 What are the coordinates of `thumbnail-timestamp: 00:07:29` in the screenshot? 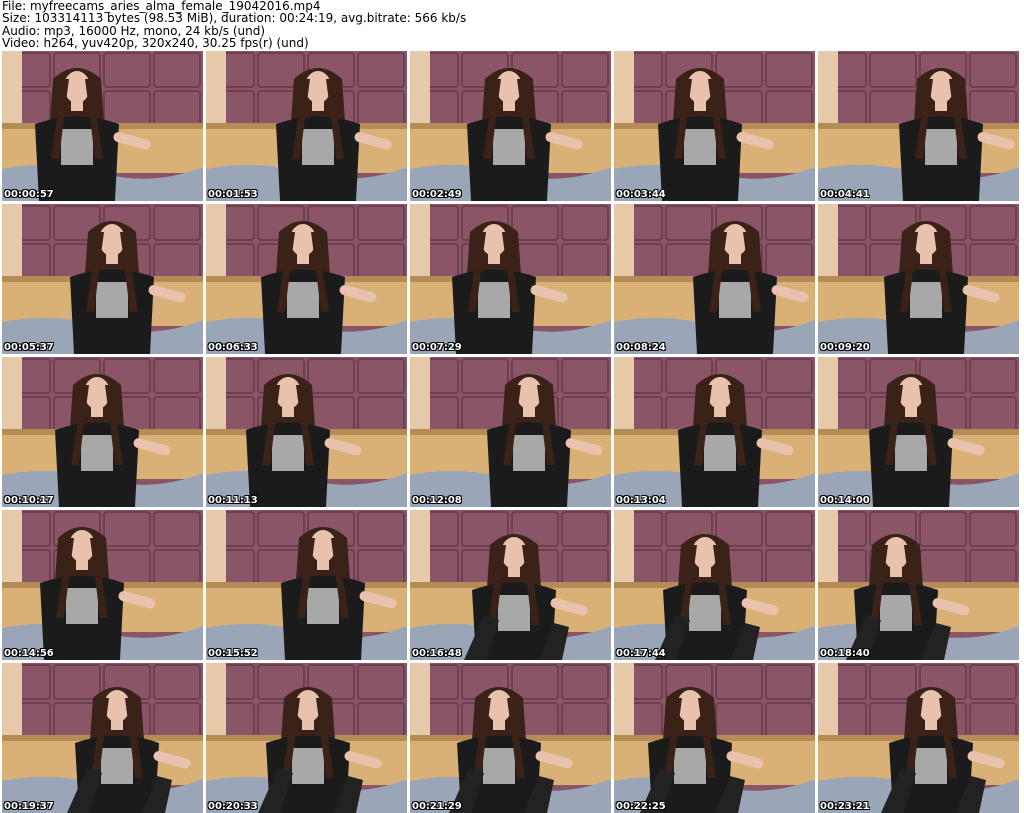 It's located at (437, 347).